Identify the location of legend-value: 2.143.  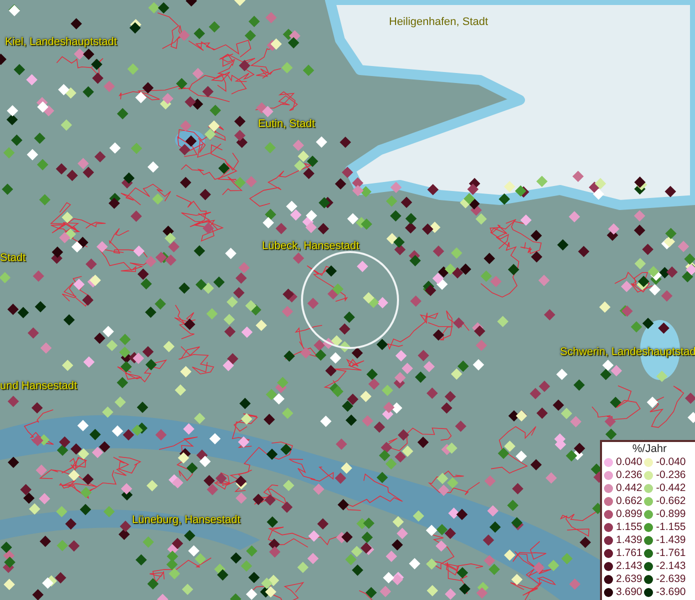
(629, 566).